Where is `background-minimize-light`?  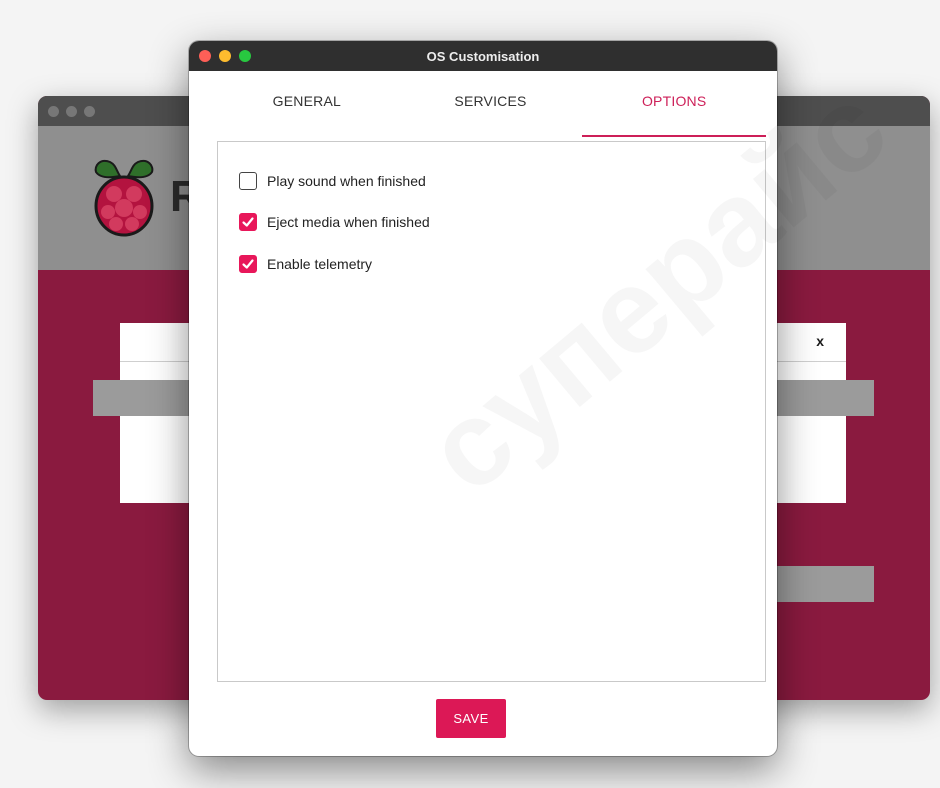
background-minimize-light is located at coordinates (71, 111).